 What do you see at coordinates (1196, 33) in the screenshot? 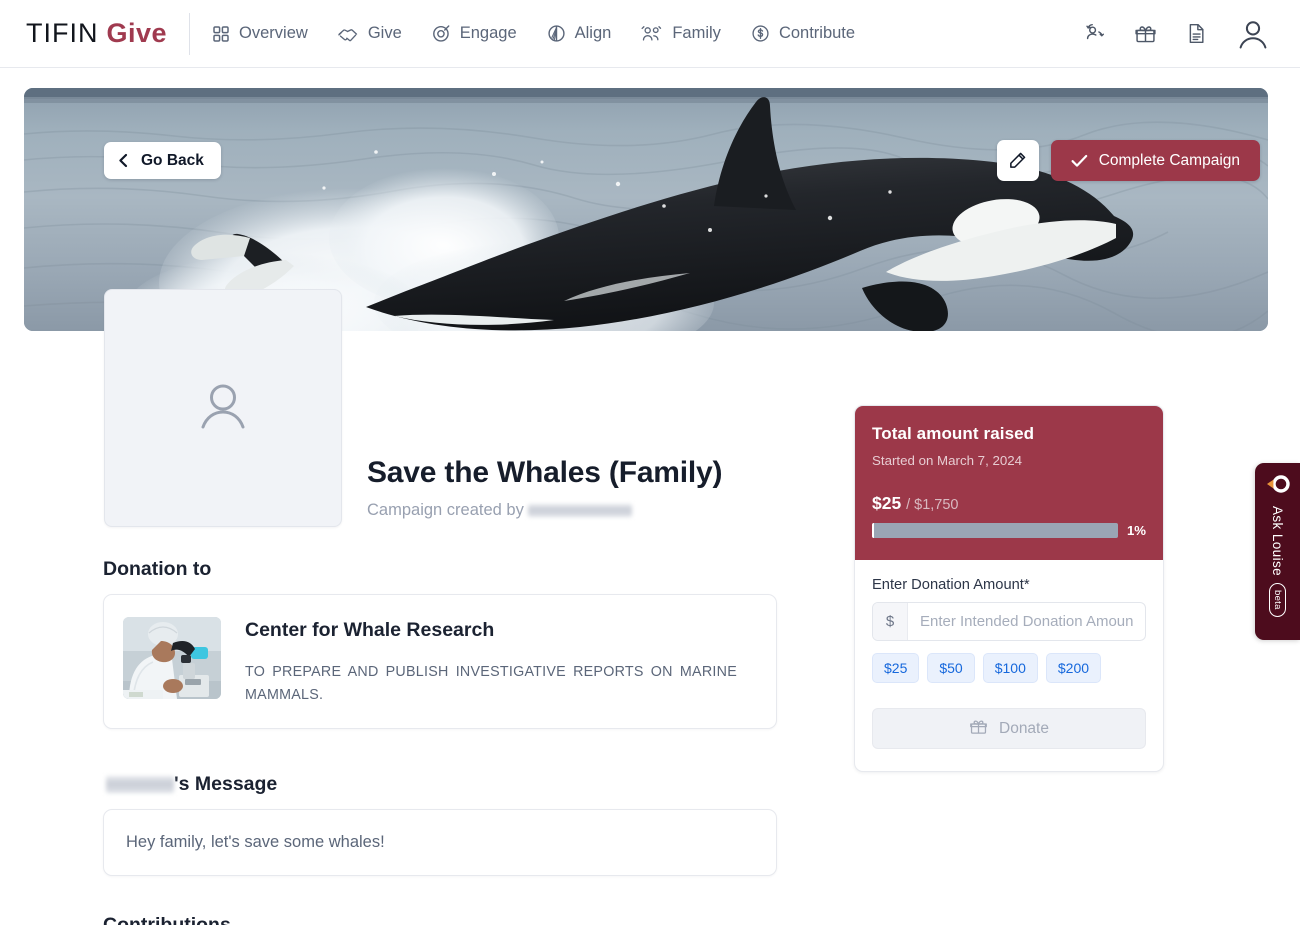
I see `document-icon` at bounding box center [1196, 33].